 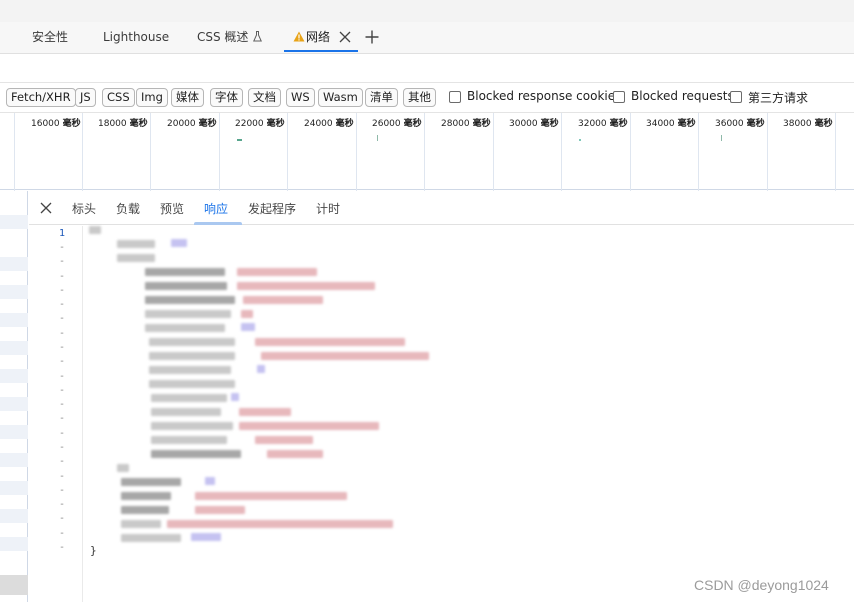 I want to click on filter-media: 媒体, so click(x=187, y=97).